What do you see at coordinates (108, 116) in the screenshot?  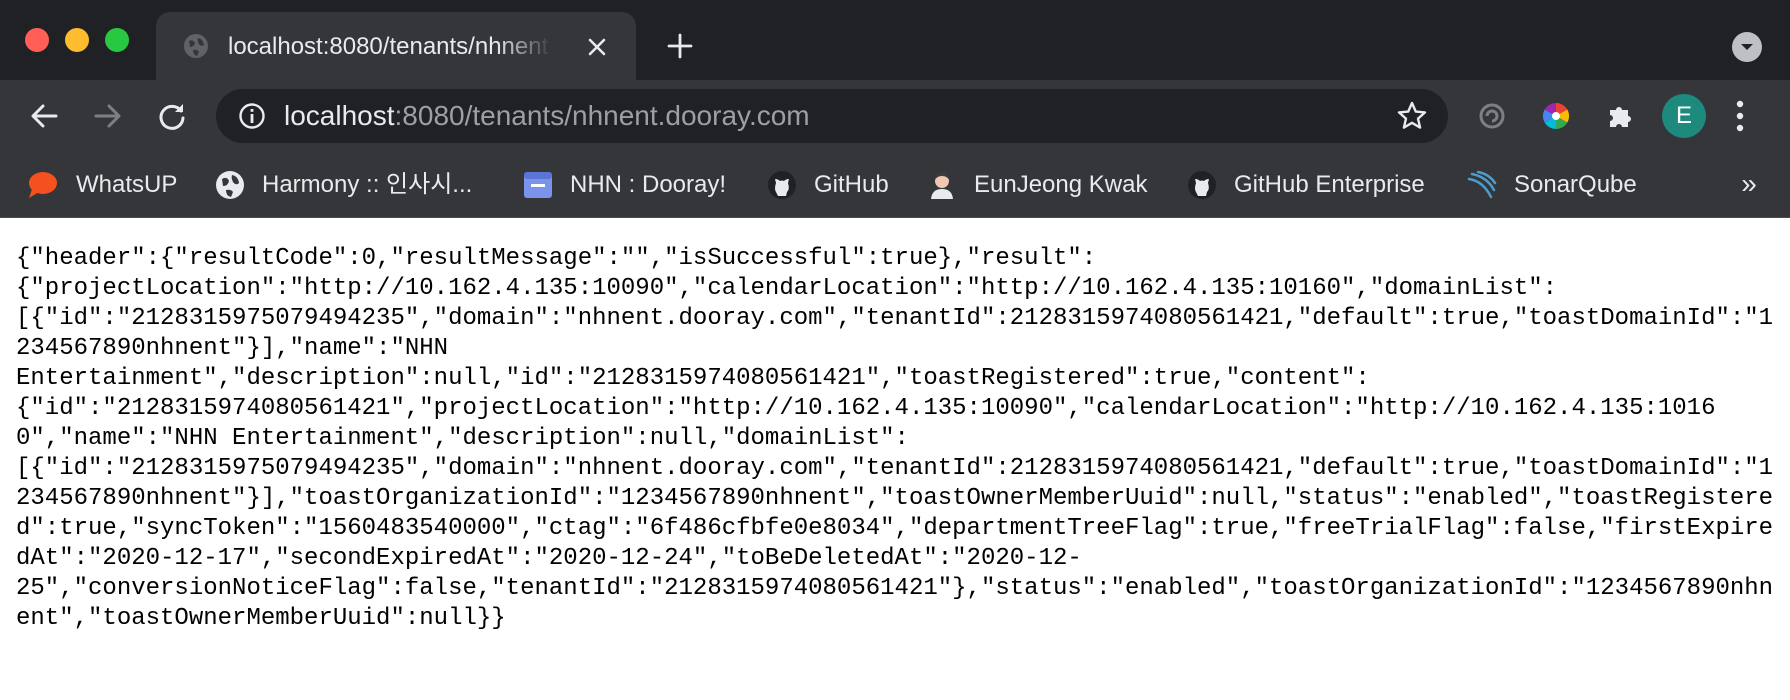 I see `forward-arrow-icon` at bounding box center [108, 116].